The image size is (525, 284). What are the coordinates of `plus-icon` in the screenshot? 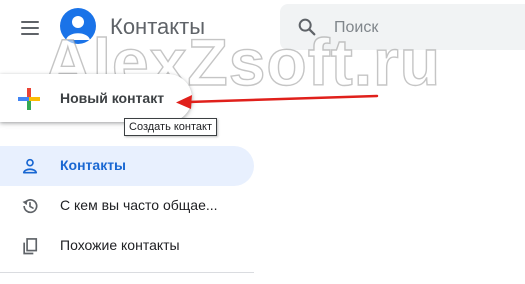 It's located at (29, 99).